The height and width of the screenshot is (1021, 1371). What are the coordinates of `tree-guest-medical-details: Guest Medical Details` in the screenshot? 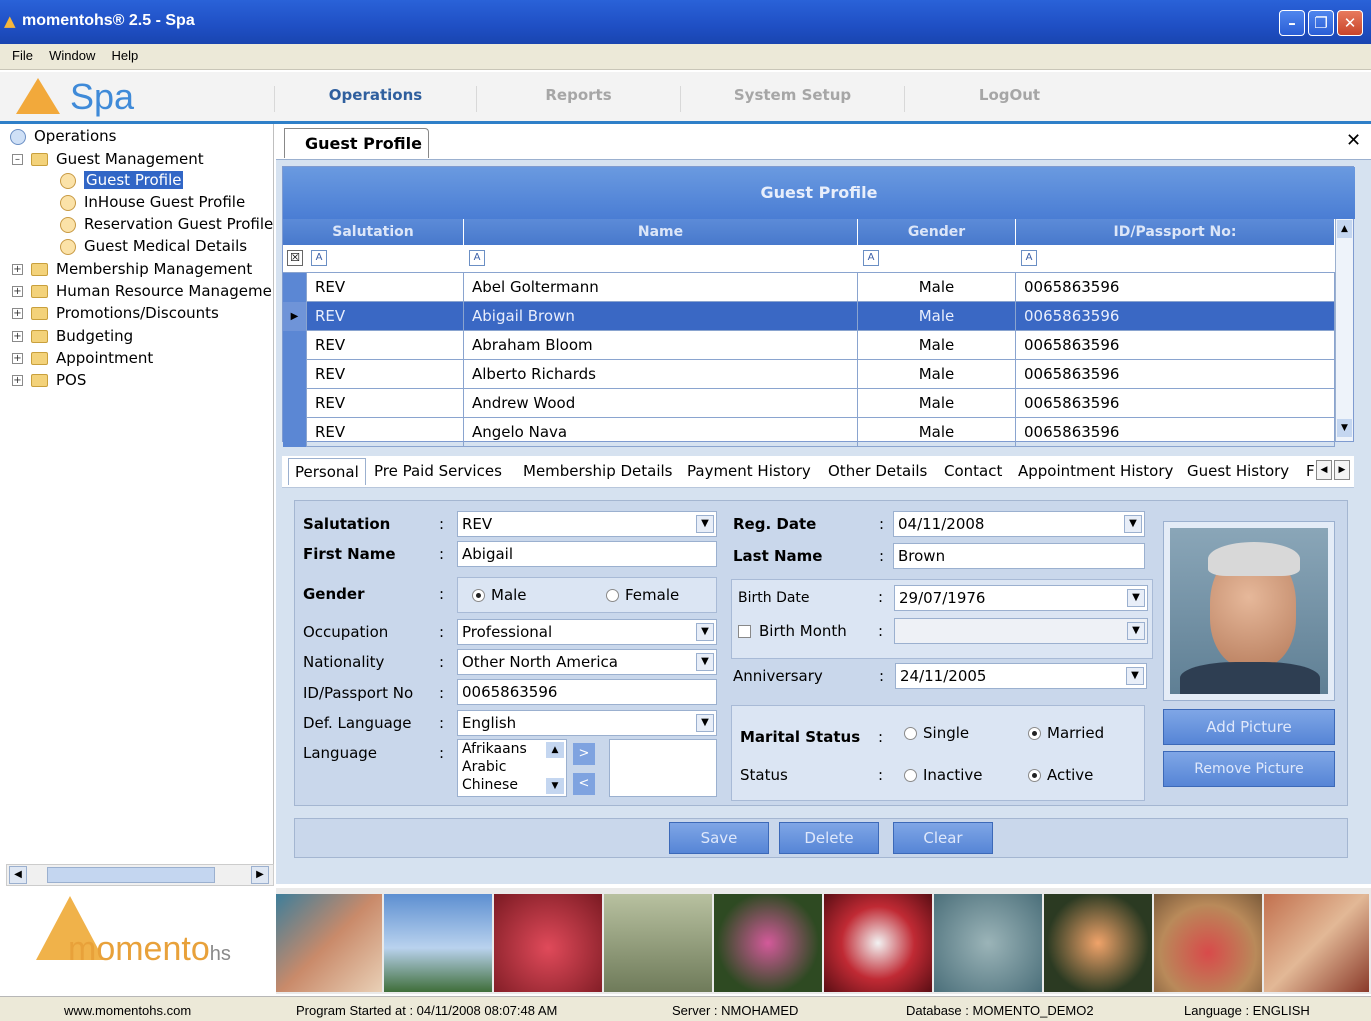 It's located at (153, 246).